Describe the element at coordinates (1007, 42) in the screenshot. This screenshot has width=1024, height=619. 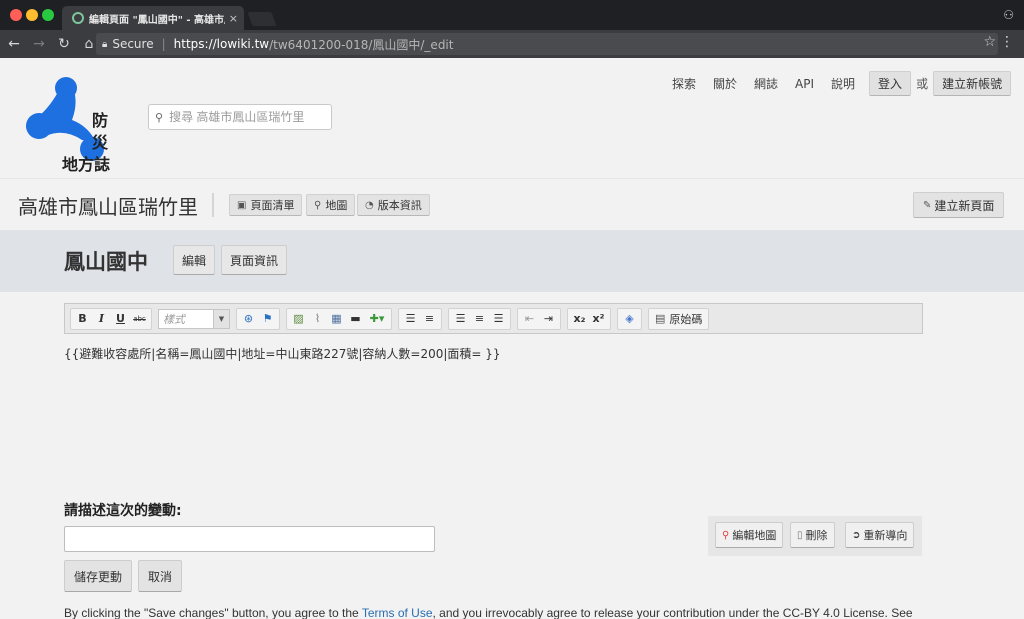
I see `browser-menu-icon: ⋮` at that location.